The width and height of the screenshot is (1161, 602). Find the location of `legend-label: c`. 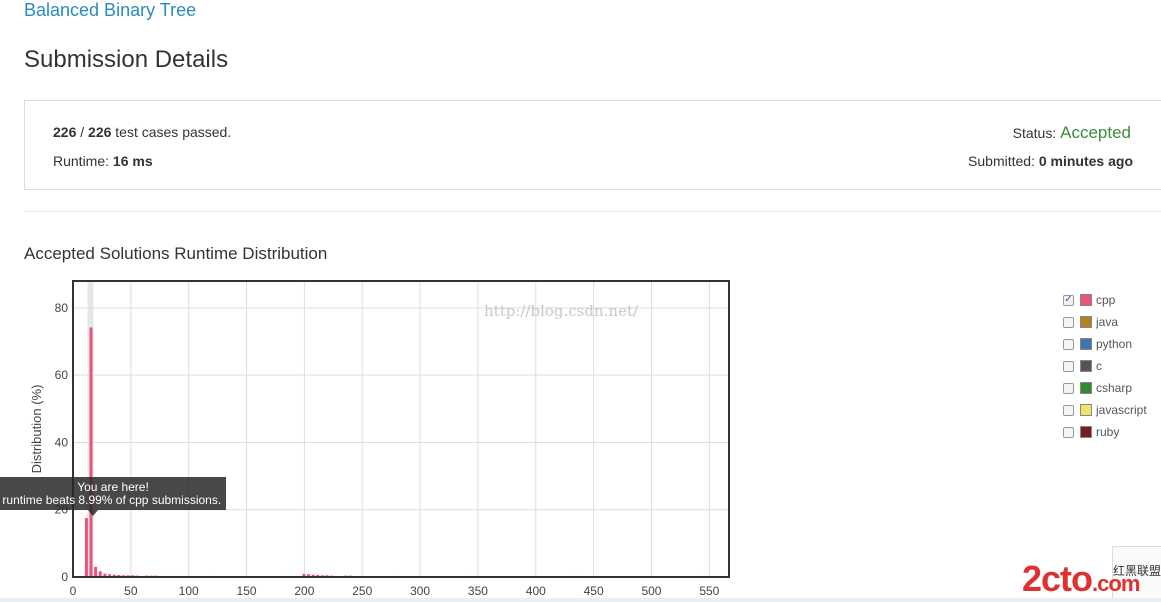

legend-label: c is located at coordinates (1099, 366).